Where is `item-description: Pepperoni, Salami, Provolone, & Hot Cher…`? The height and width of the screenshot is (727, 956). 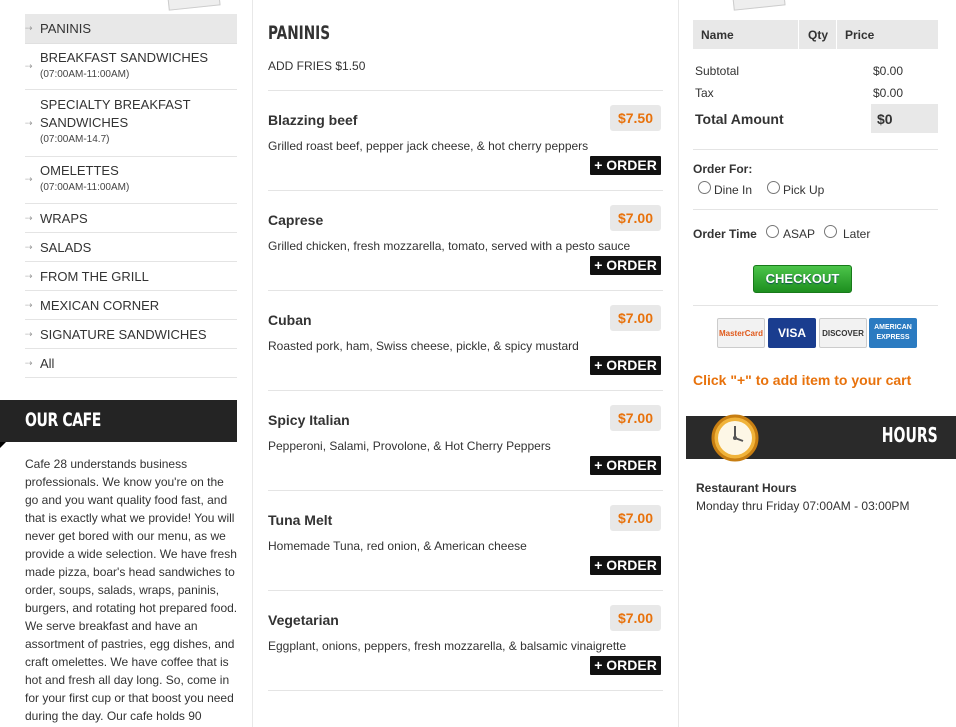
item-description: Pepperoni, Salami, Provolone, & Hot Cher… is located at coordinates (409, 446).